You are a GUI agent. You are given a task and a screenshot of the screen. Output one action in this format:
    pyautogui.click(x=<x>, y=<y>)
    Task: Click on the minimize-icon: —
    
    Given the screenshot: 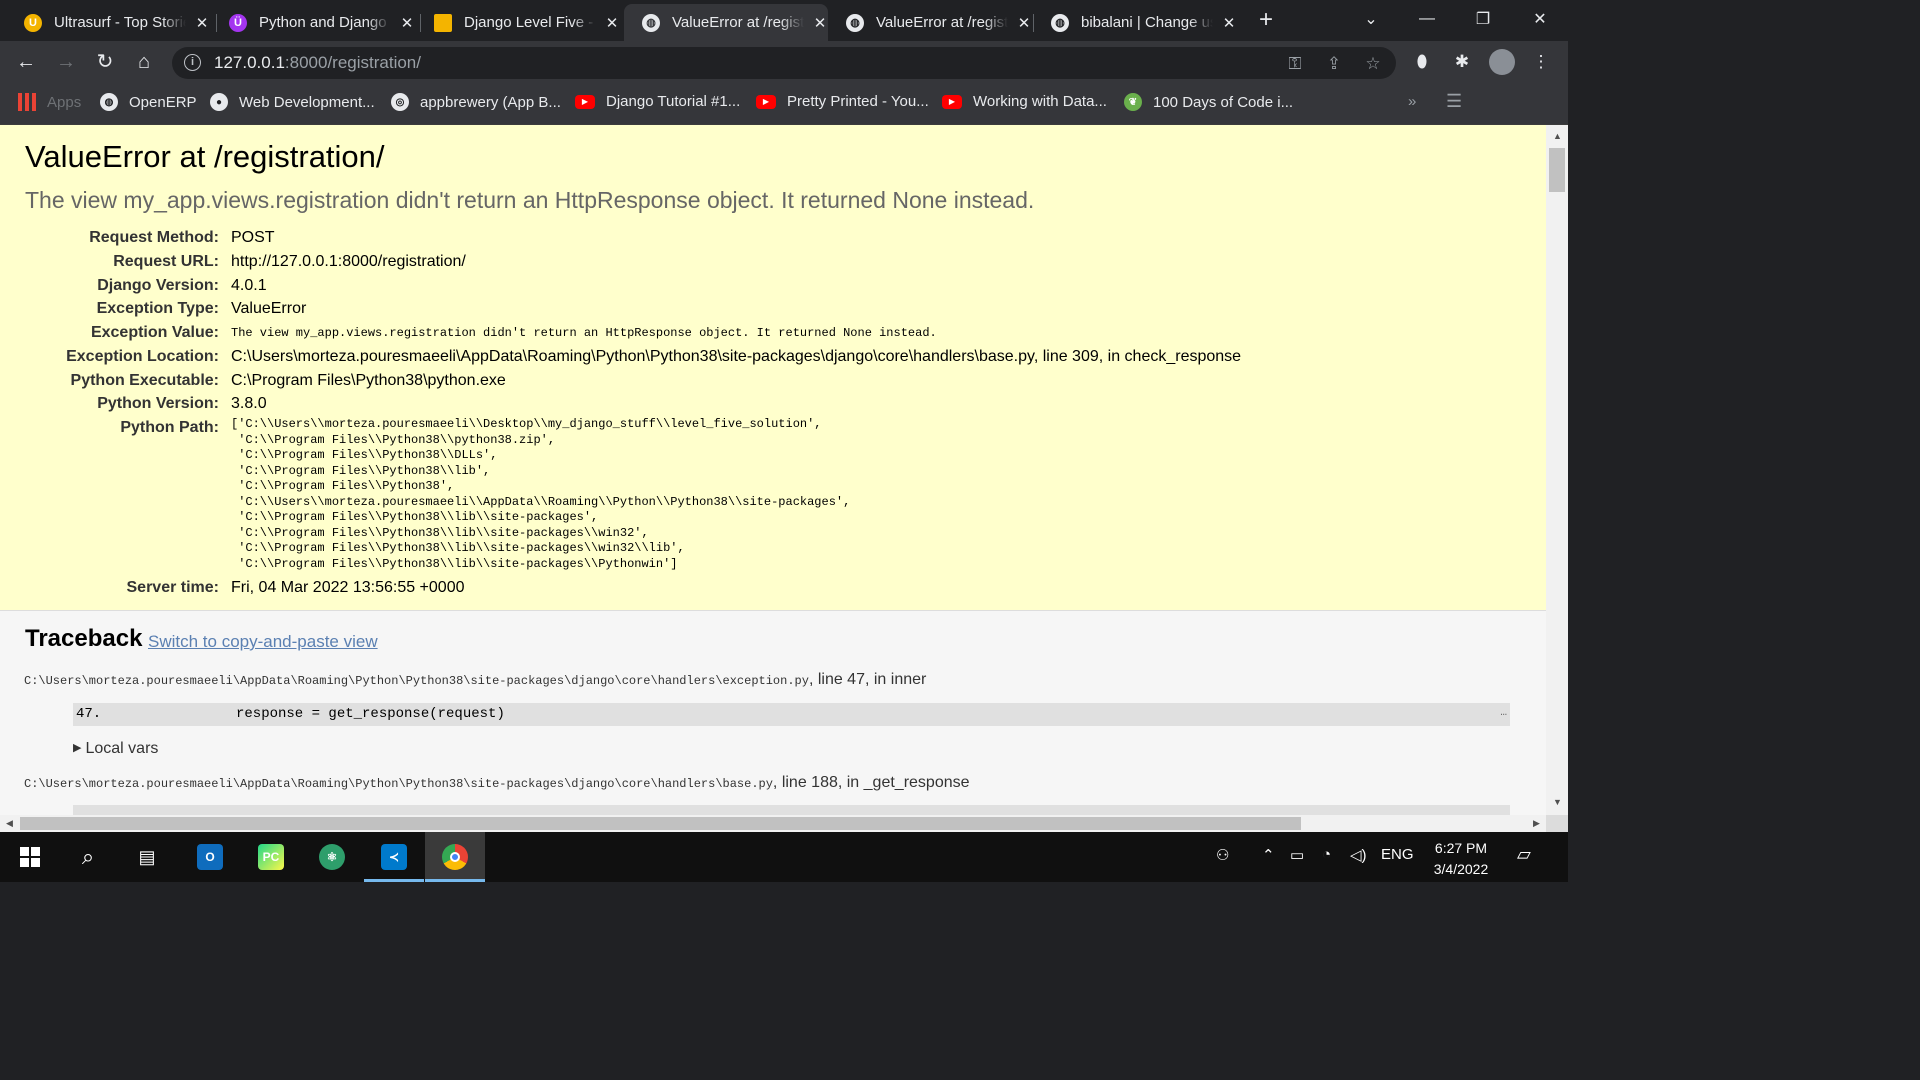 What is the action you would take?
    pyautogui.click(x=1427, y=19)
    